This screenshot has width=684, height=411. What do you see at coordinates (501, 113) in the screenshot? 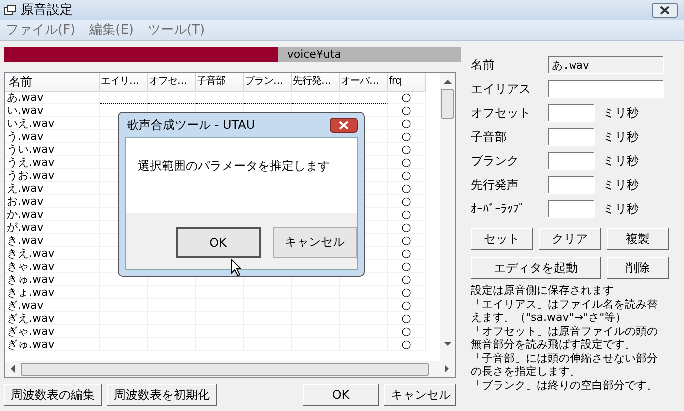
I see `field-label: オフセット` at bounding box center [501, 113].